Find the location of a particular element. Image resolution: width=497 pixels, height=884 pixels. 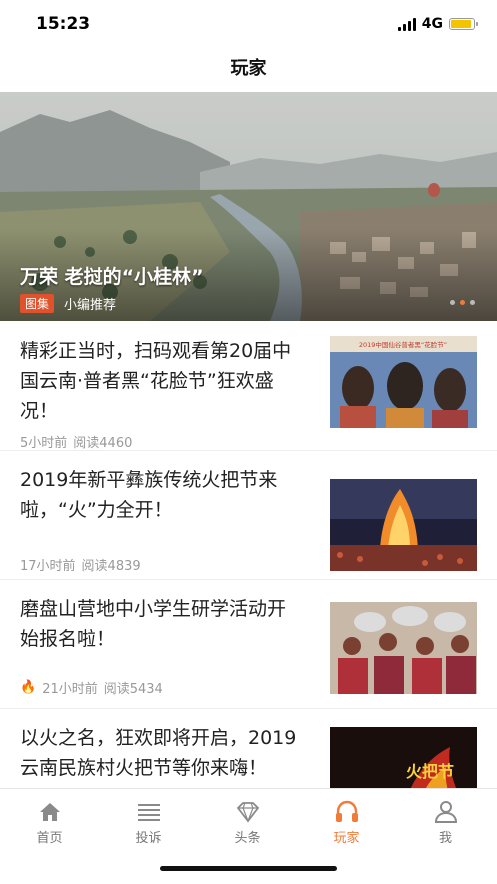

article-title: 2019年新平彝族传统火把节来啦，“火”力全开！ is located at coordinates (149, 495).